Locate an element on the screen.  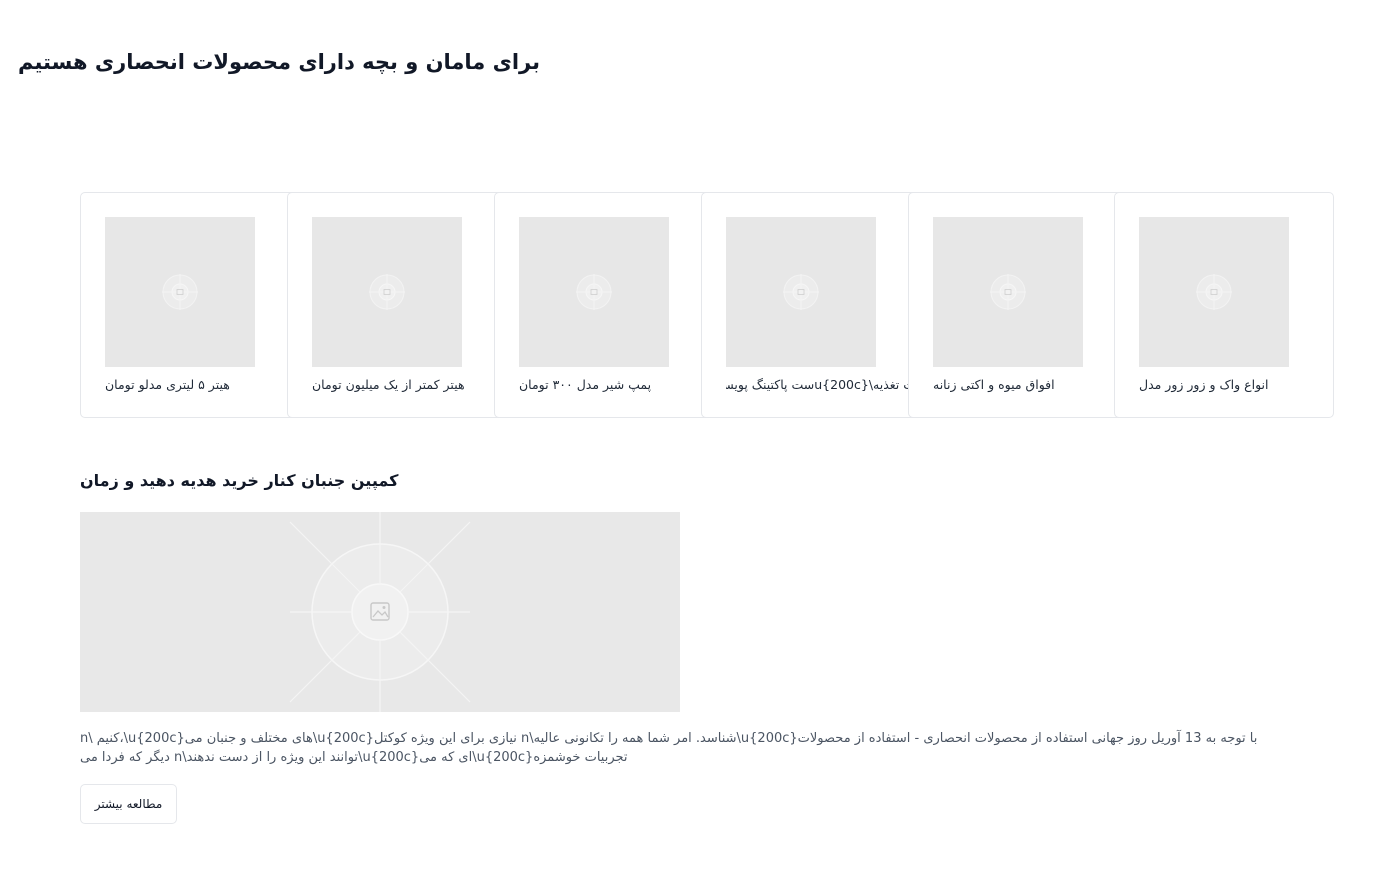
product-title: ست تغذیه\u{200c}ست پاکتینگ پویست is located at coordinates (823, 385).